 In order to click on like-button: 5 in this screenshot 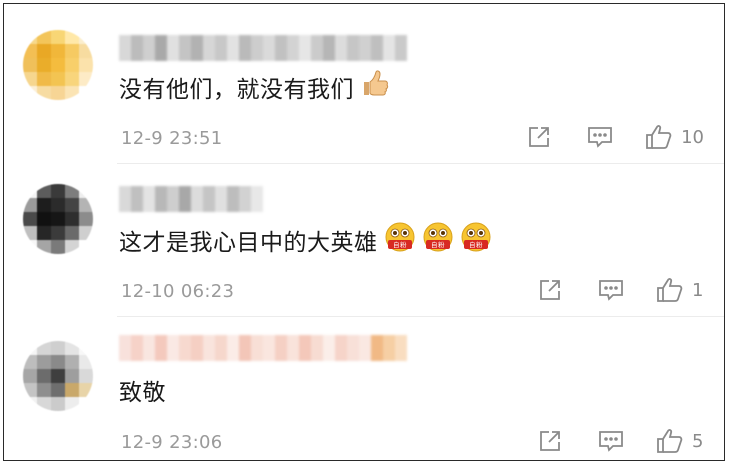, I will do `click(680, 441)`.